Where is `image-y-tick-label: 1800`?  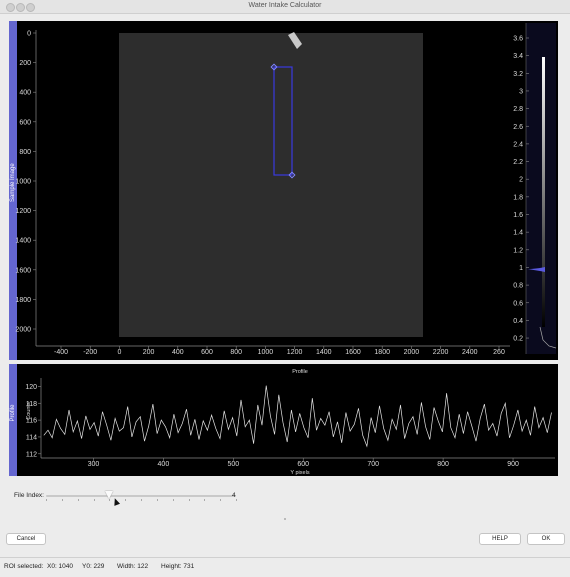
image-y-tick-label: 1800 is located at coordinates (23, 300).